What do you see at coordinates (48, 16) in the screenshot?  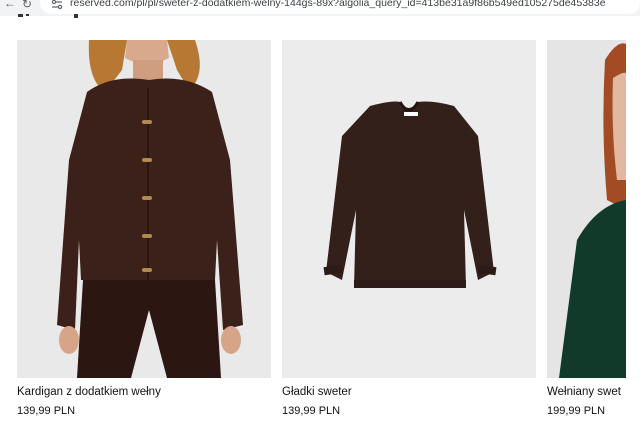 I see `section-heading-fragment` at bounding box center [48, 16].